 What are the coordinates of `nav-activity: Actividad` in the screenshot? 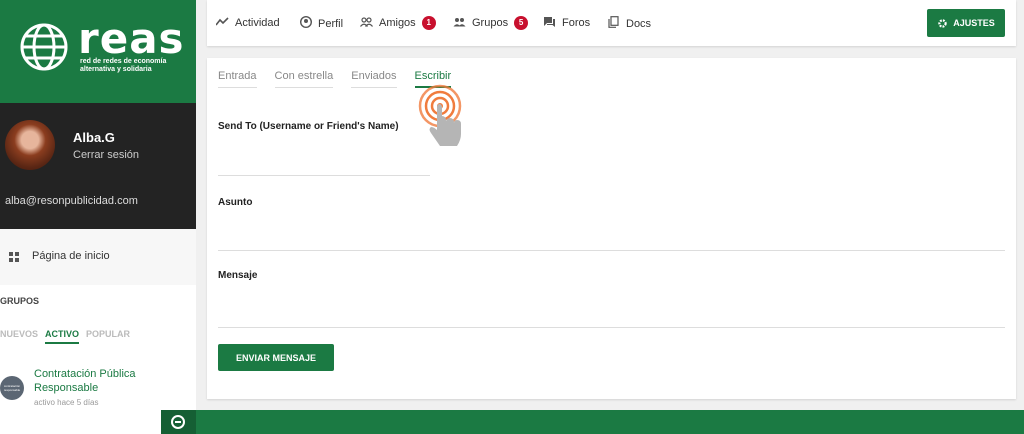 It's located at (247, 23).